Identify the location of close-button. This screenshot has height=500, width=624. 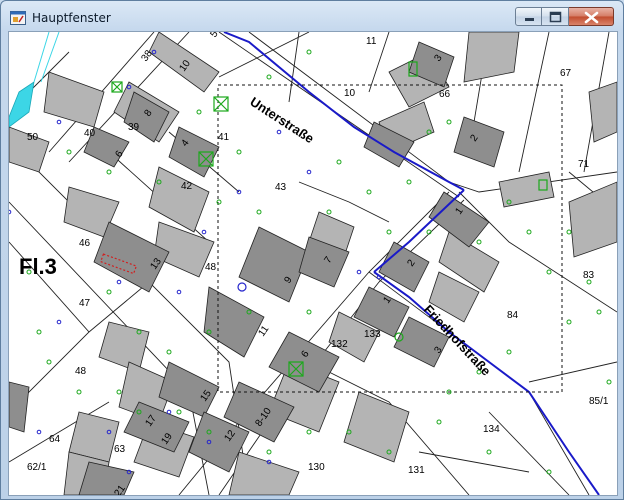
(591, 16).